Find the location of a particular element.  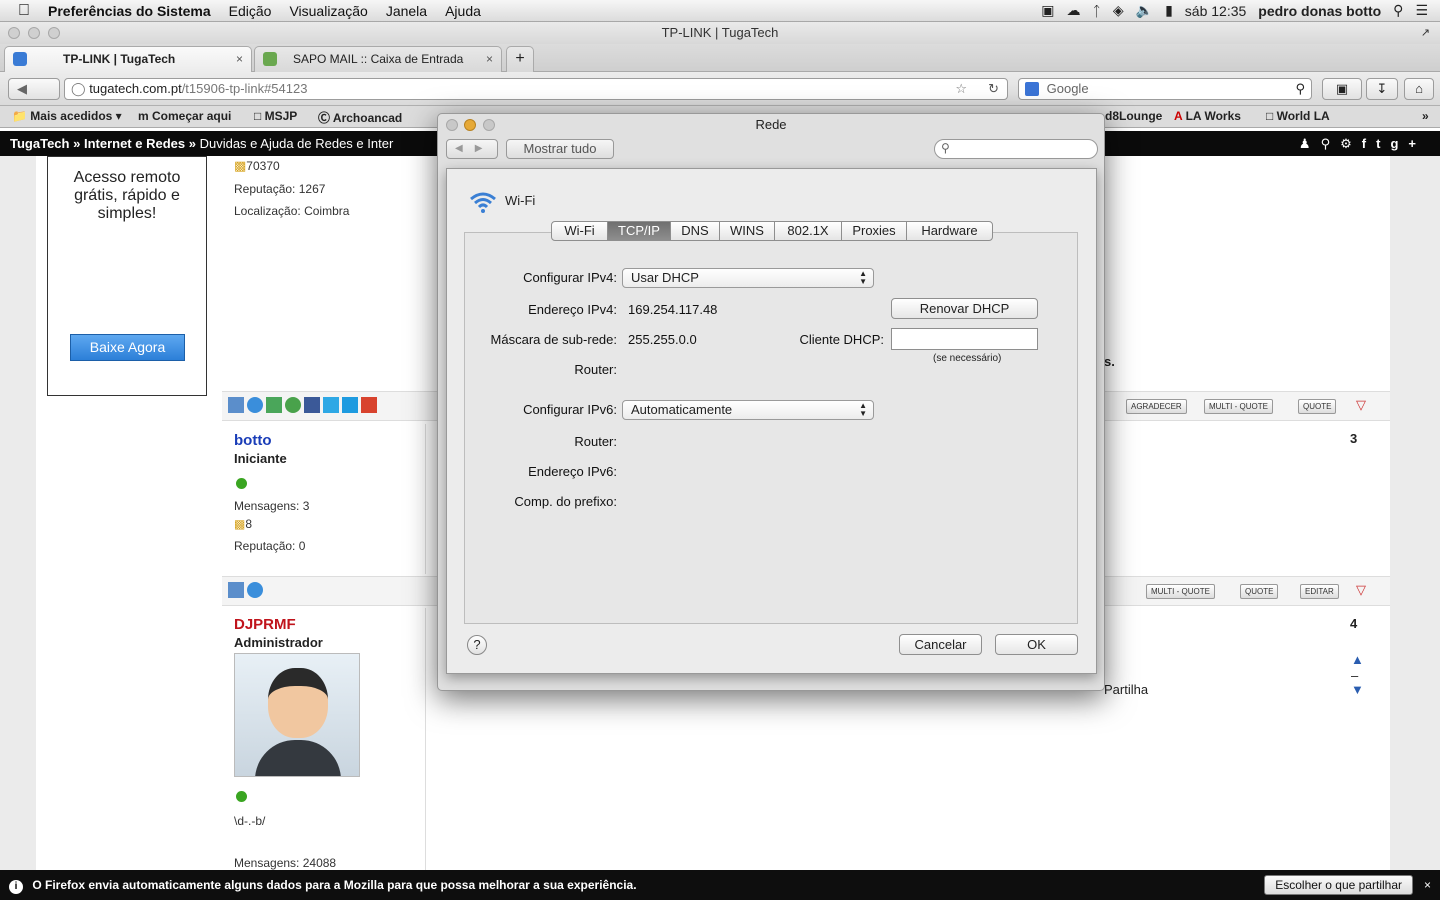

close-window-button is located at coordinates (14, 33).